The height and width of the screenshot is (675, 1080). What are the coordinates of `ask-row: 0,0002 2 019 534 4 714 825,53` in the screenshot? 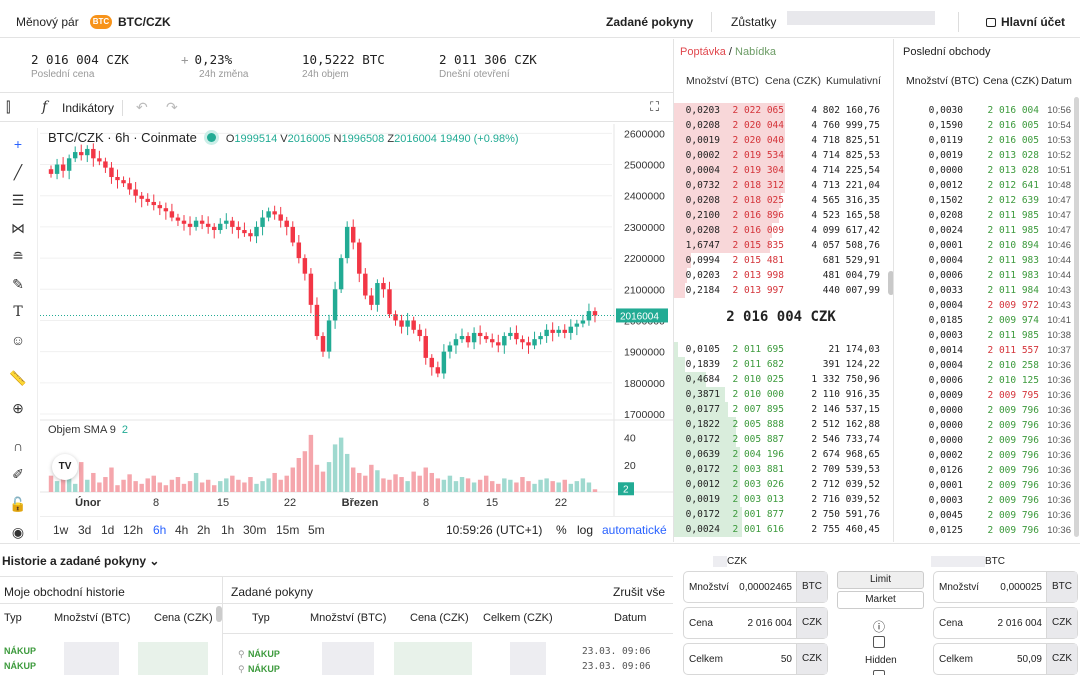 It's located at (781, 155).